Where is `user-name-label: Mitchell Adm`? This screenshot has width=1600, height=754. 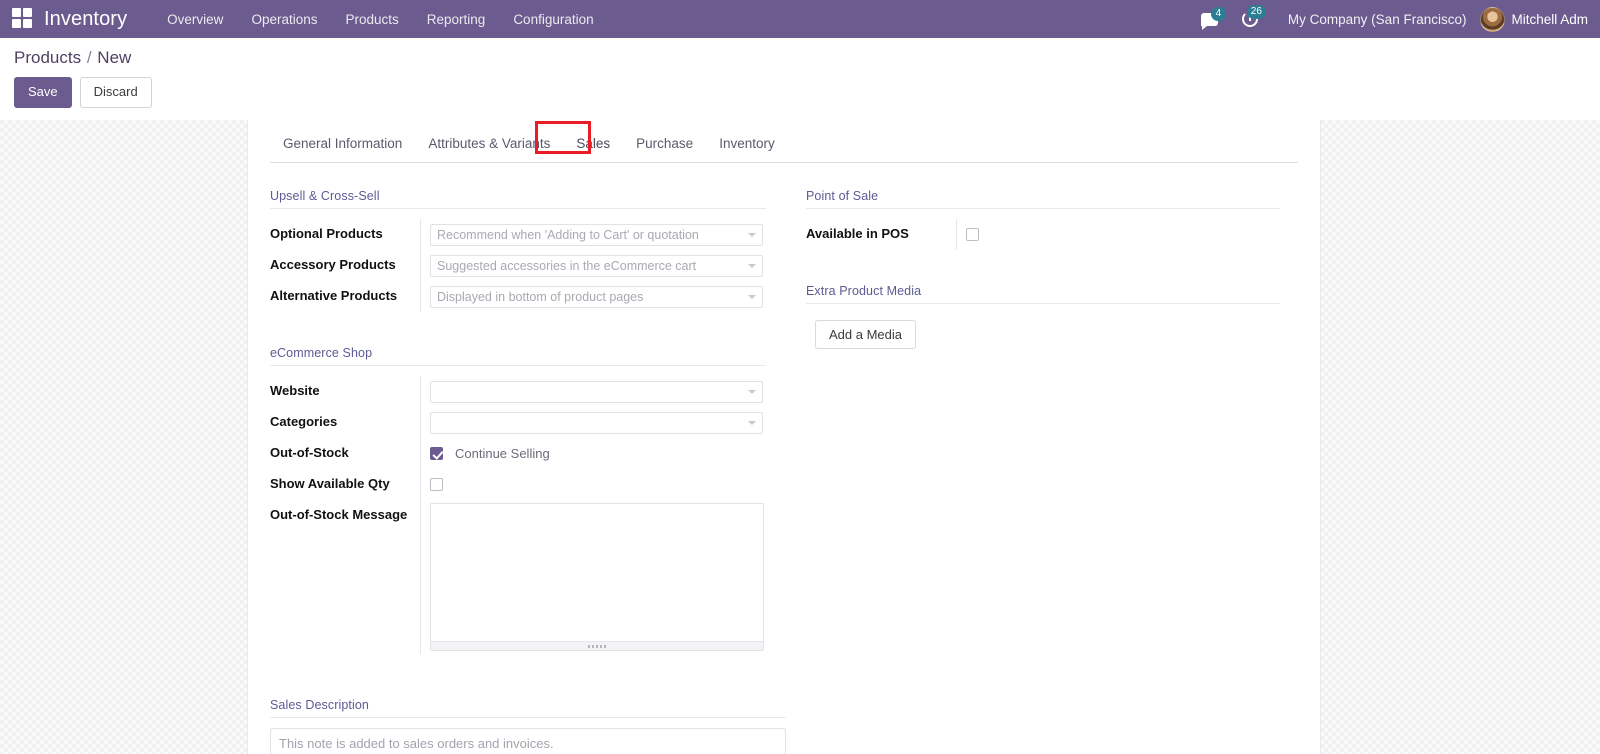 user-name-label: Mitchell Adm is located at coordinates (1549, 19).